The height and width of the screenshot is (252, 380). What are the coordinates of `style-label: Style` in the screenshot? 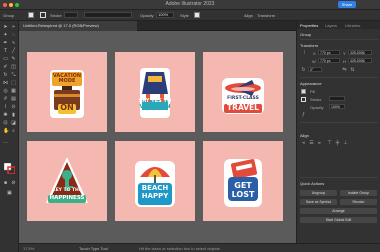 It's located at (184, 15).